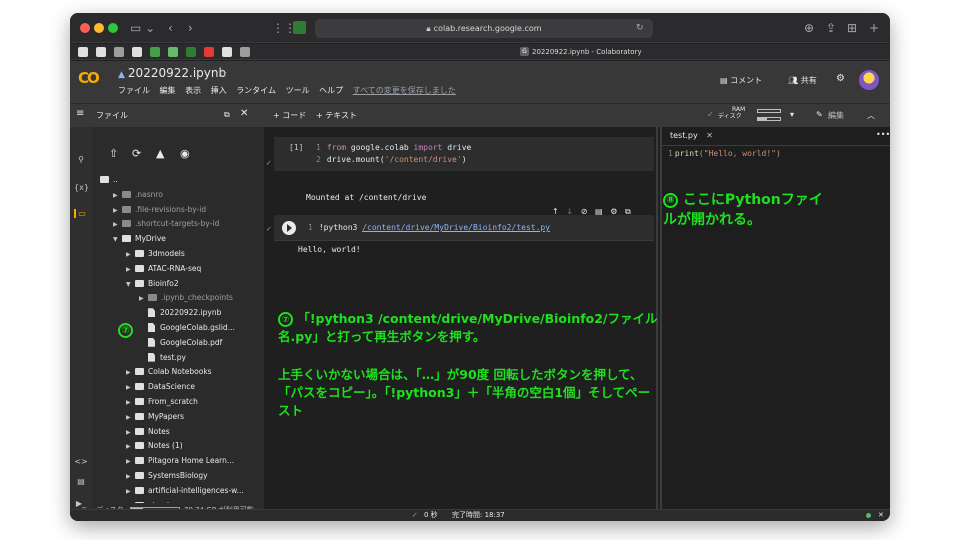 The height and width of the screenshot is (540, 960). Describe the element at coordinates (138, 195) in the screenshot. I see `file-tree-item: ▶ .nasnro` at that location.